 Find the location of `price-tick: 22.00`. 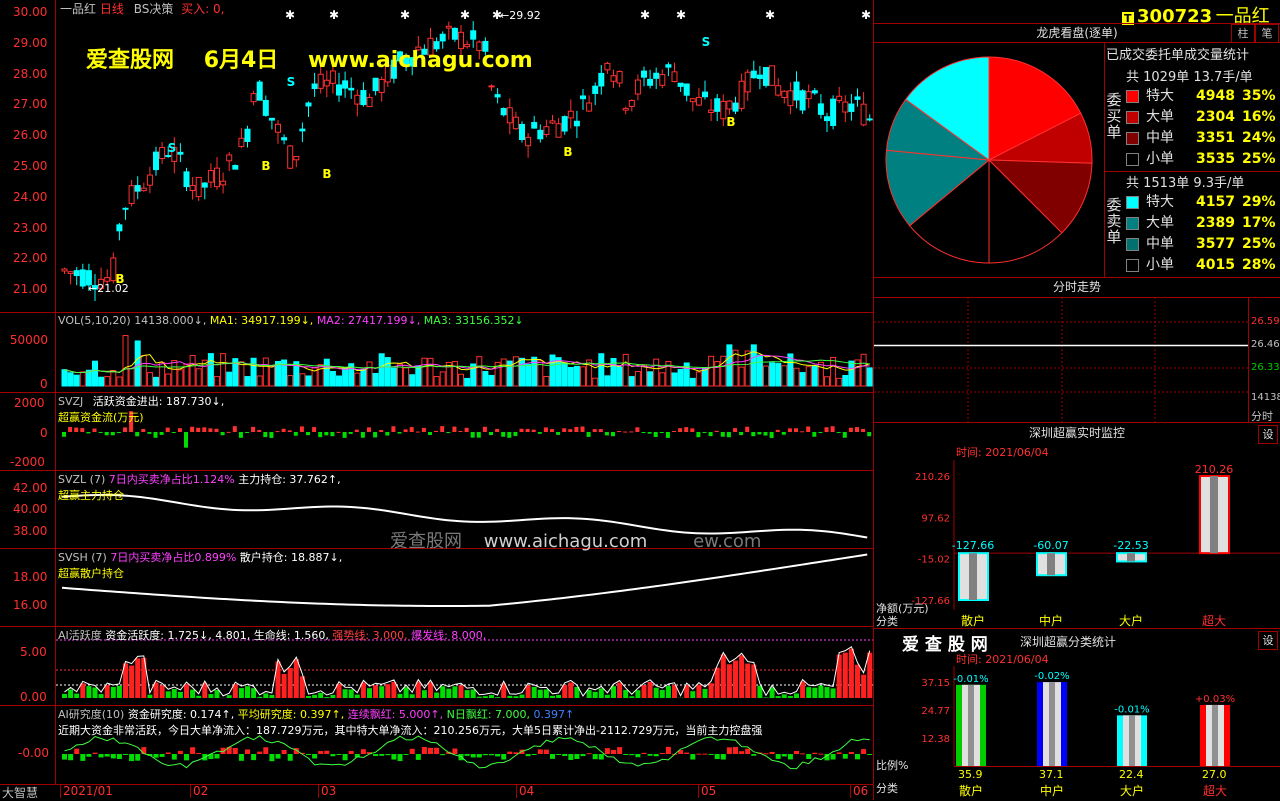

price-tick: 22.00 is located at coordinates (30, 258).